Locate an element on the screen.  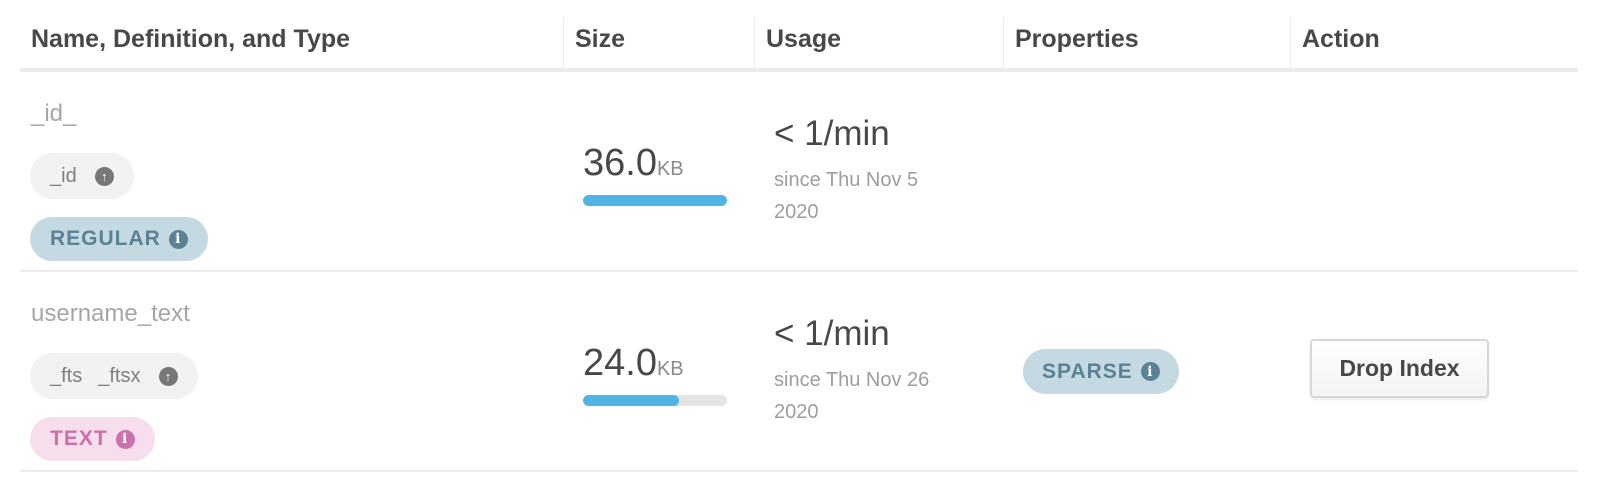
header-size: Size is located at coordinates (658, 43).